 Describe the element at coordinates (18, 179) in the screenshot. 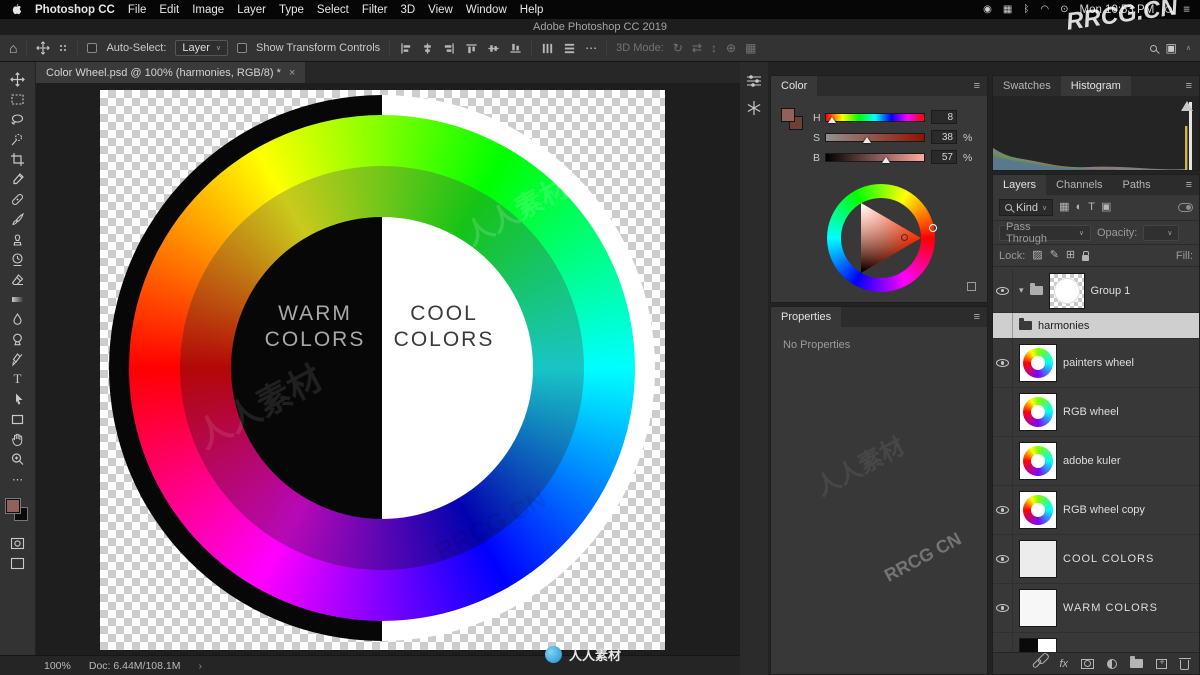

I see `eyedropper-tool` at that location.